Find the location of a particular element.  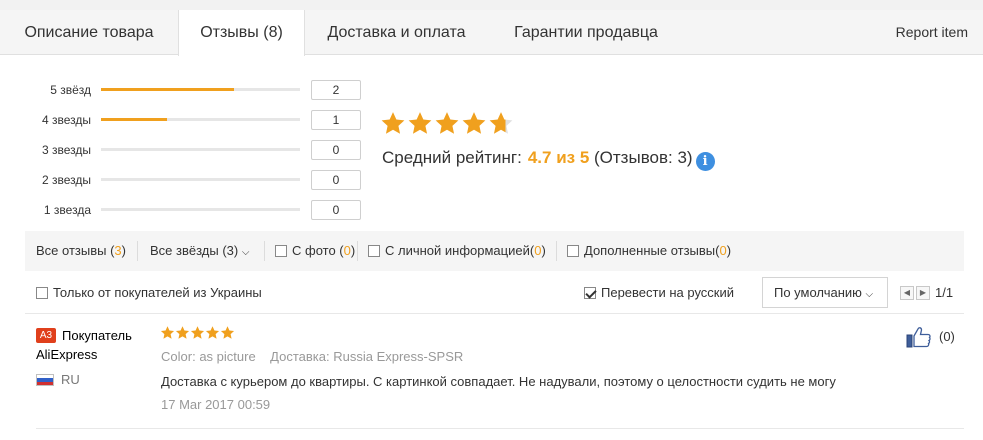

review-date: 17 Mar 2017 00:59 is located at coordinates (216, 404).